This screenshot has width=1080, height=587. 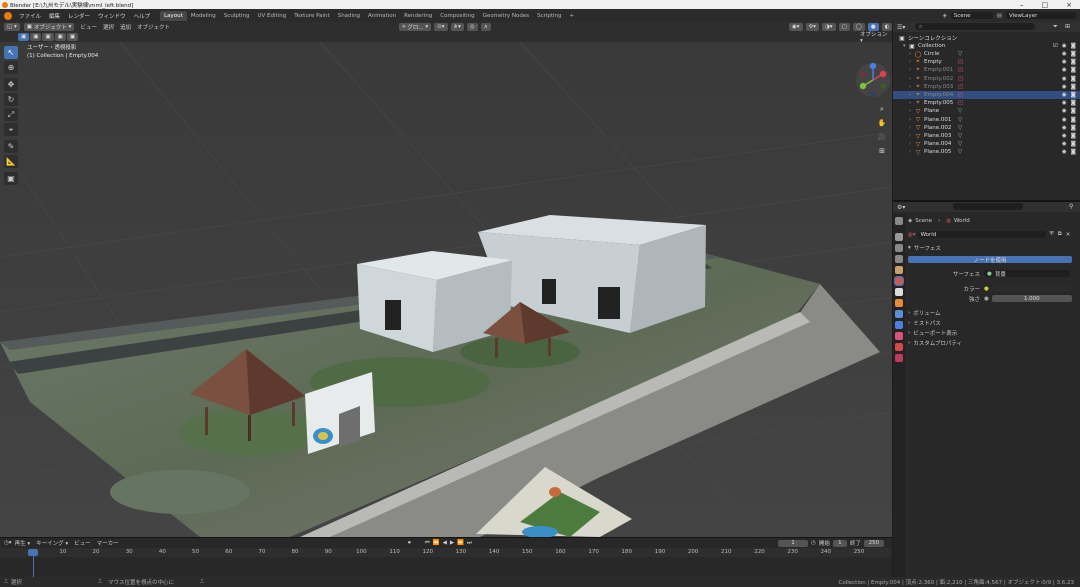 I want to click on properties-editor-type-icon: ⚙▾, so click(x=901, y=207).